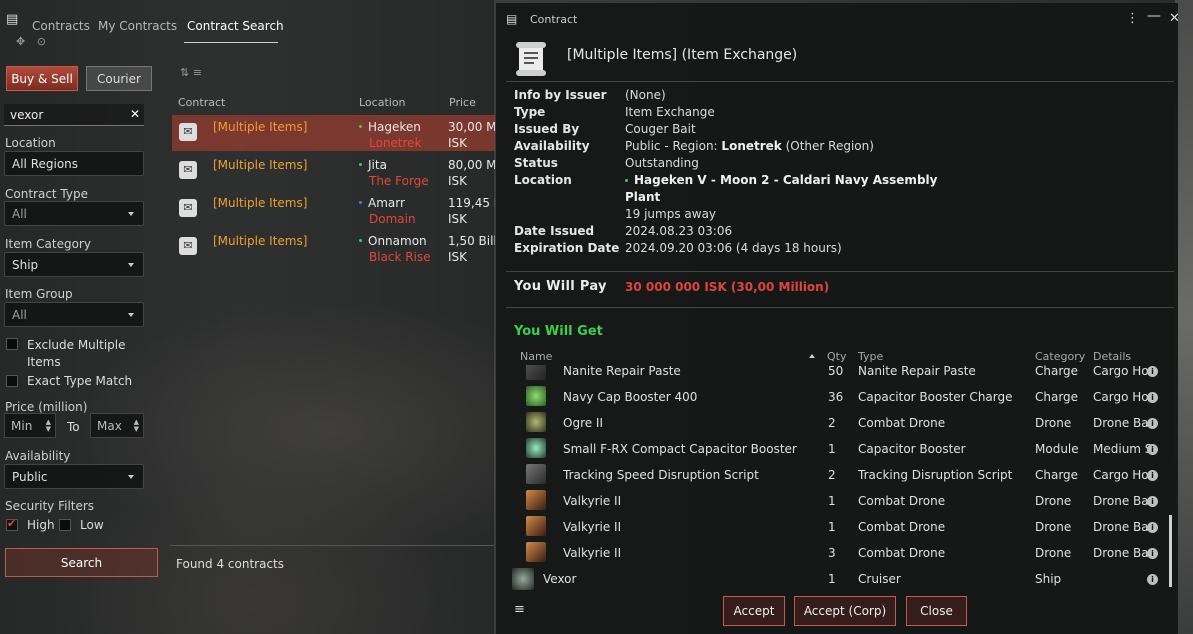 This screenshot has height=634, width=1193. What do you see at coordinates (400, 257) in the screenshot?
I see `row-region: Black Rise` at bounding box center [400, 257].